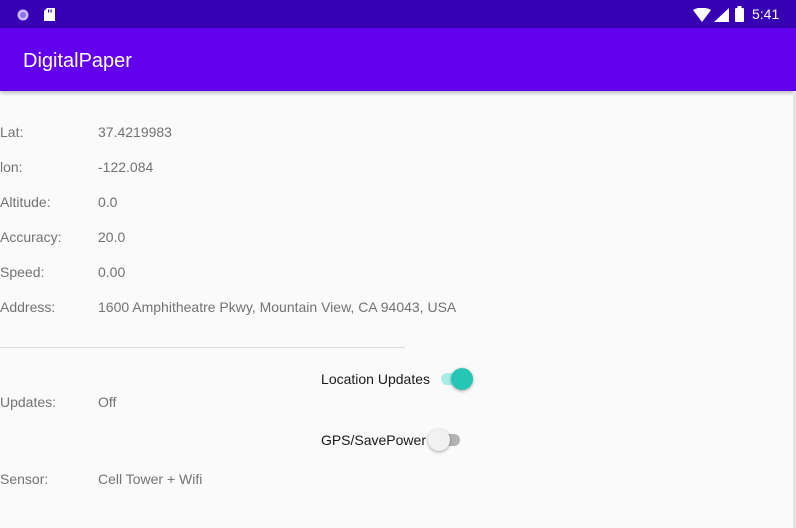 This screenshot has width=796, height=528. Describe the element at coordinates (373, 440) in the screenshot. I see `gps-savepower-label: GPS/SavePower` at that location.